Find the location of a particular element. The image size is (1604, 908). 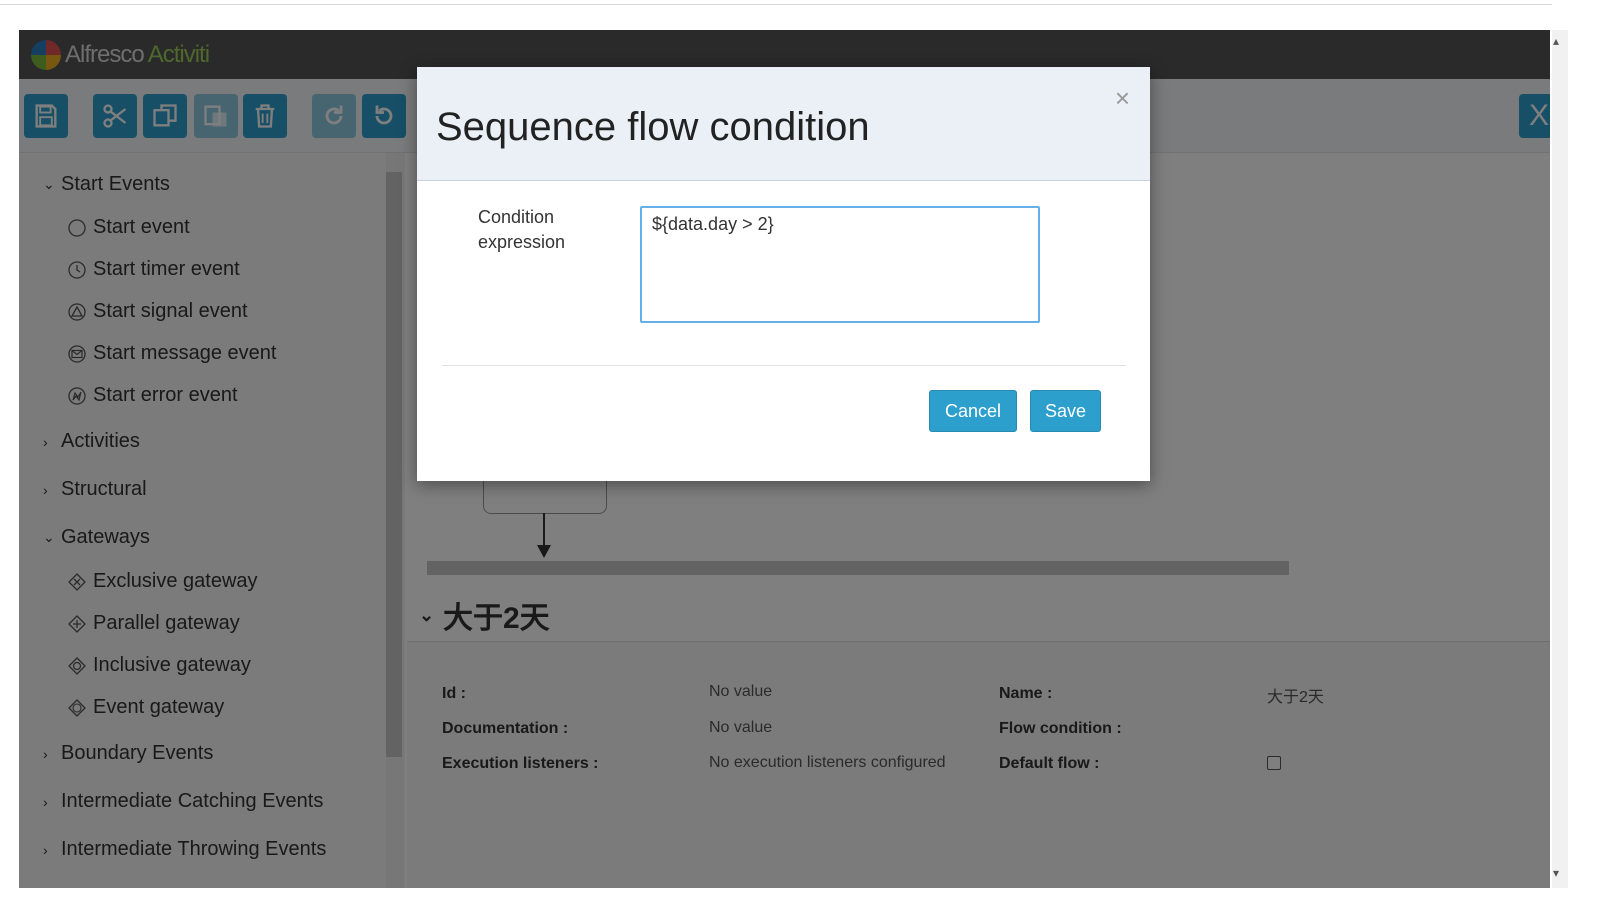

condition-expression-label: Condition expression is located at coordinates (522, 229).